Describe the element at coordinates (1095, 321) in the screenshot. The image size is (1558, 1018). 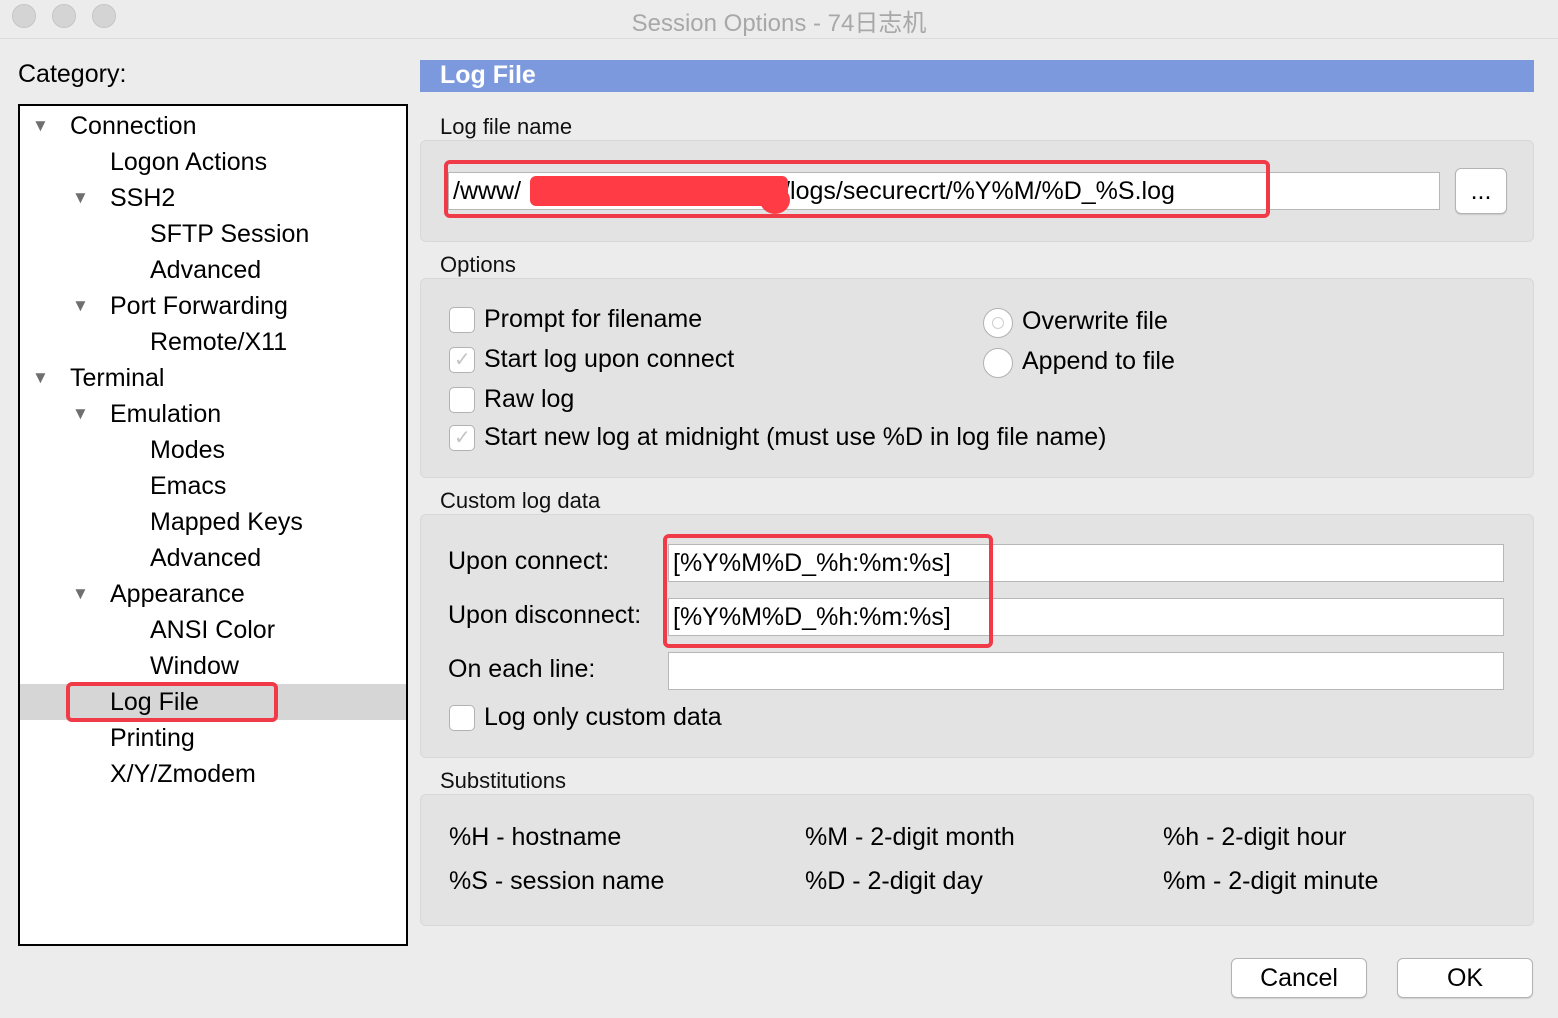
I see `overwrite-file-label: Overwrite file` at that location.